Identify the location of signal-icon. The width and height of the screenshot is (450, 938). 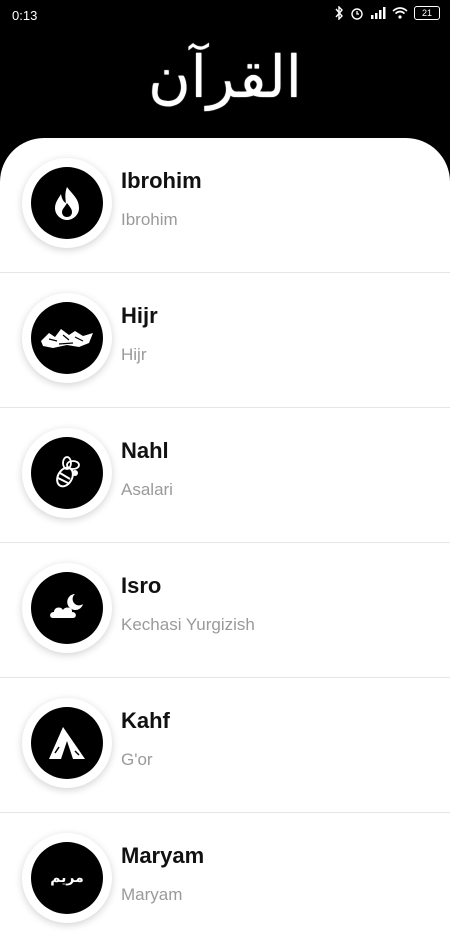
(378, 13).